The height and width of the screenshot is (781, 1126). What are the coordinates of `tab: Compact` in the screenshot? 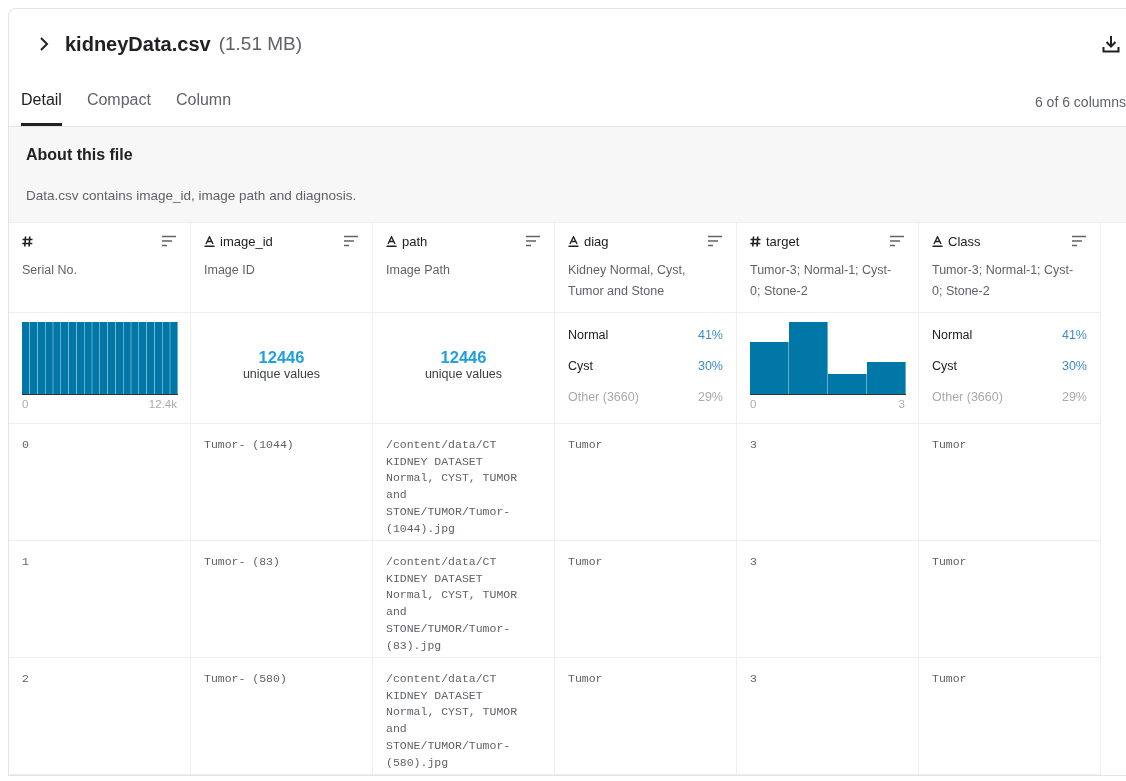 It's located at (118, 108).